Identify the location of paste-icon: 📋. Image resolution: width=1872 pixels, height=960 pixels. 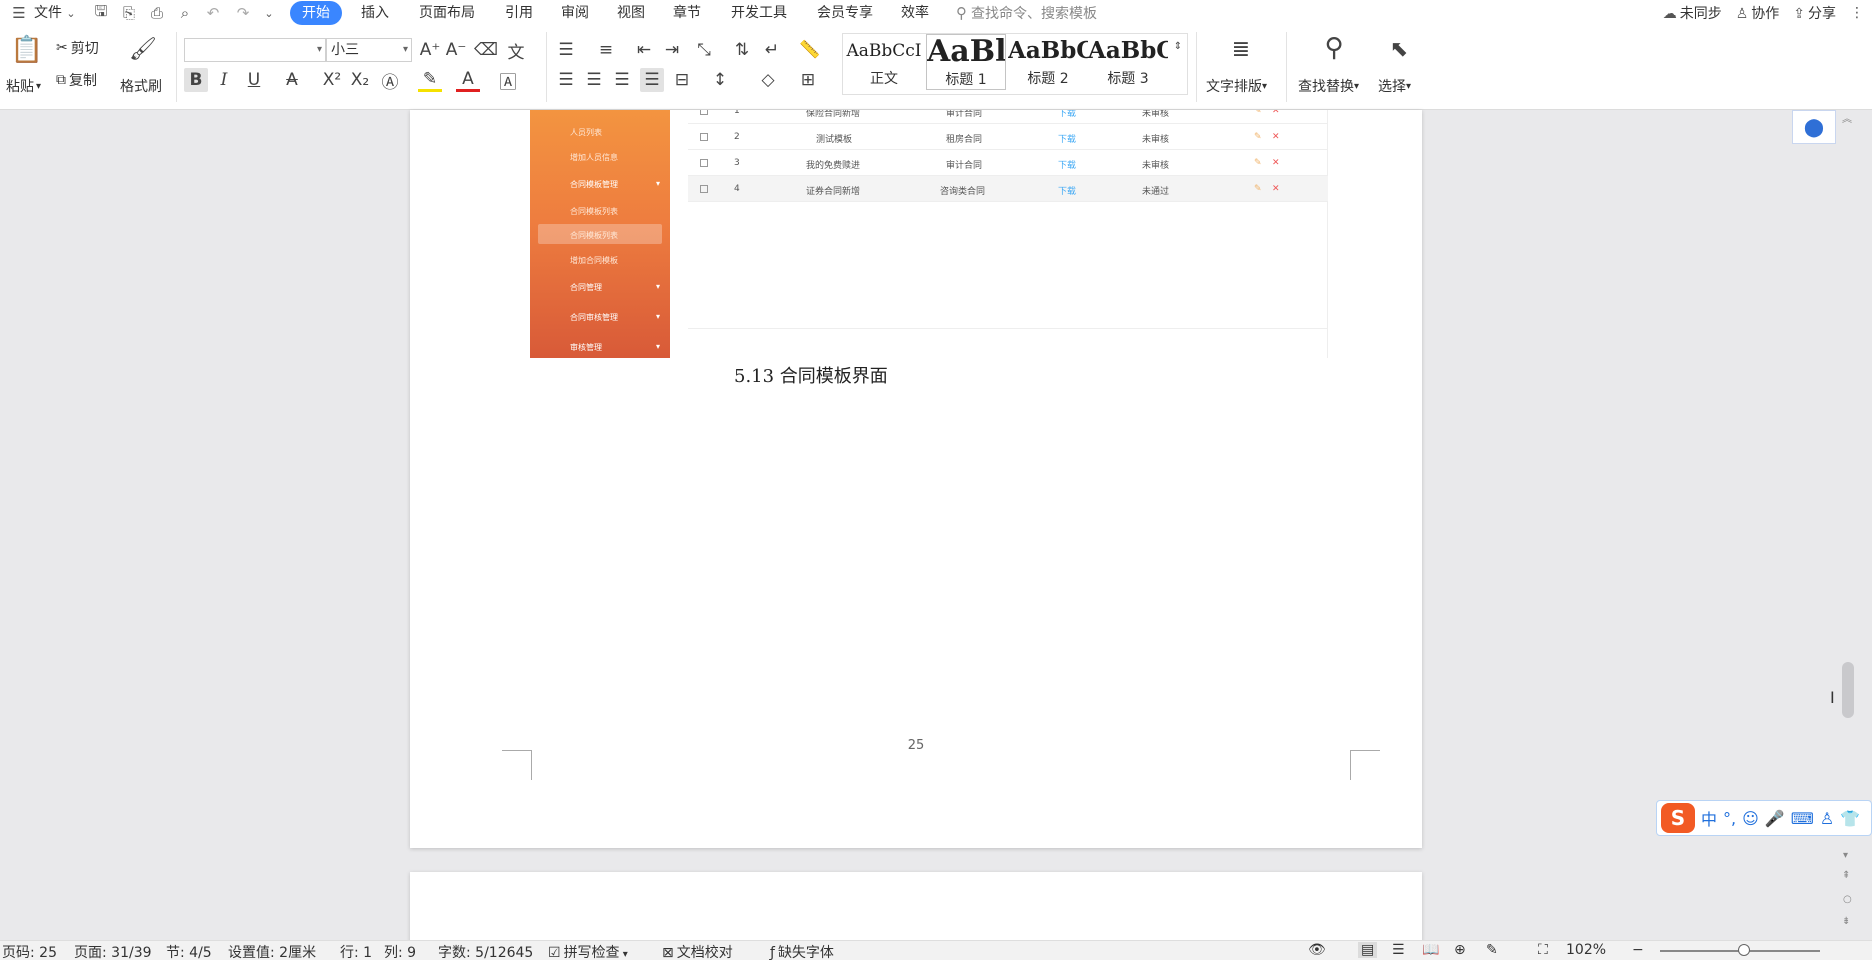
(27, 50).